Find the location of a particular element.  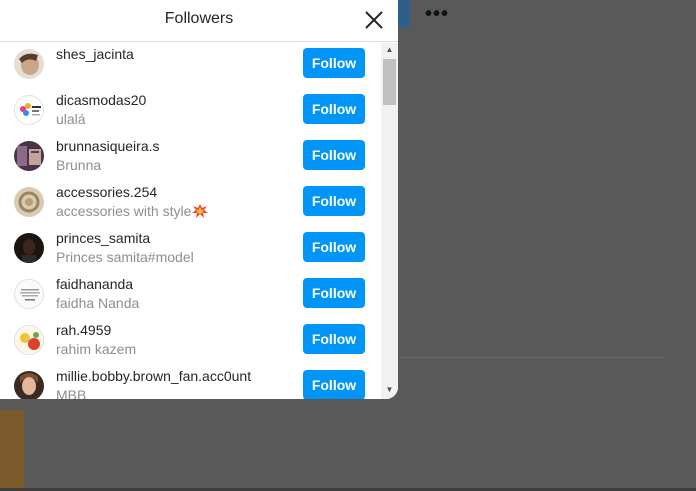

follower-fullname: rahim kazem is located at coordinates (96, 349).